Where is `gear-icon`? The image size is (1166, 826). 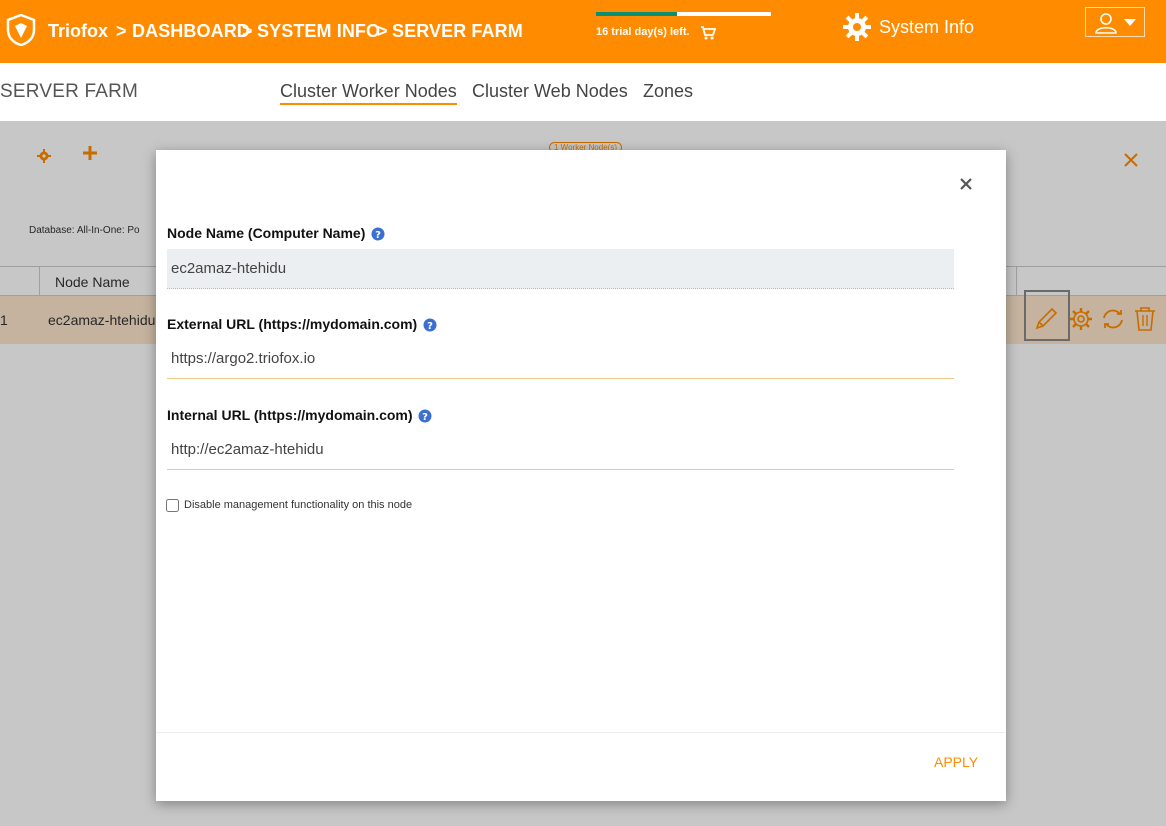
gear-icon is located at coordinates (857, 27).